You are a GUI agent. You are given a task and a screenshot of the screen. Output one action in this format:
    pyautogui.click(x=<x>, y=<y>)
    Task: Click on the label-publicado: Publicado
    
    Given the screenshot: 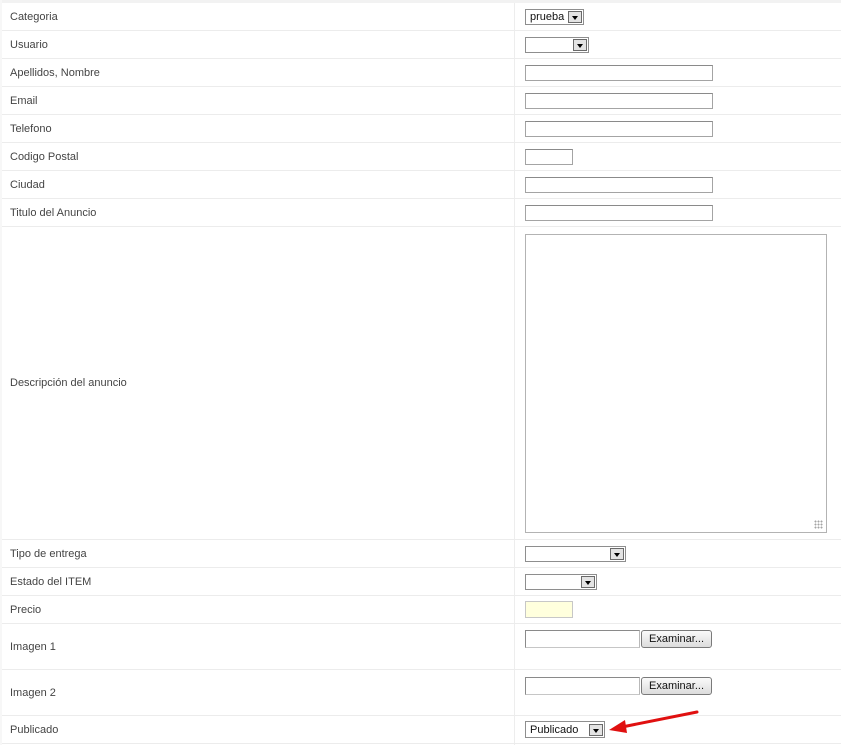 What is the action you would take?
    pyautogui.click(x=34, y=730)
    